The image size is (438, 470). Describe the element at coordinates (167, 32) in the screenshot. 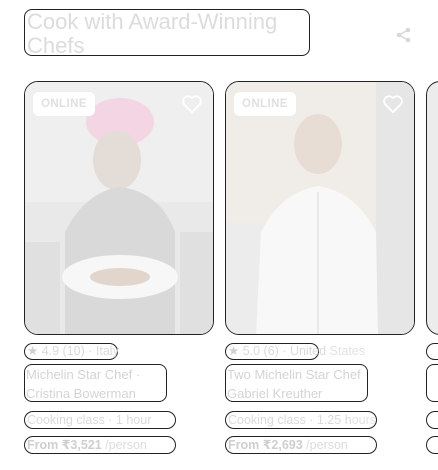

I see `section-title: Cook with Award-Winning Chefs` at that location.